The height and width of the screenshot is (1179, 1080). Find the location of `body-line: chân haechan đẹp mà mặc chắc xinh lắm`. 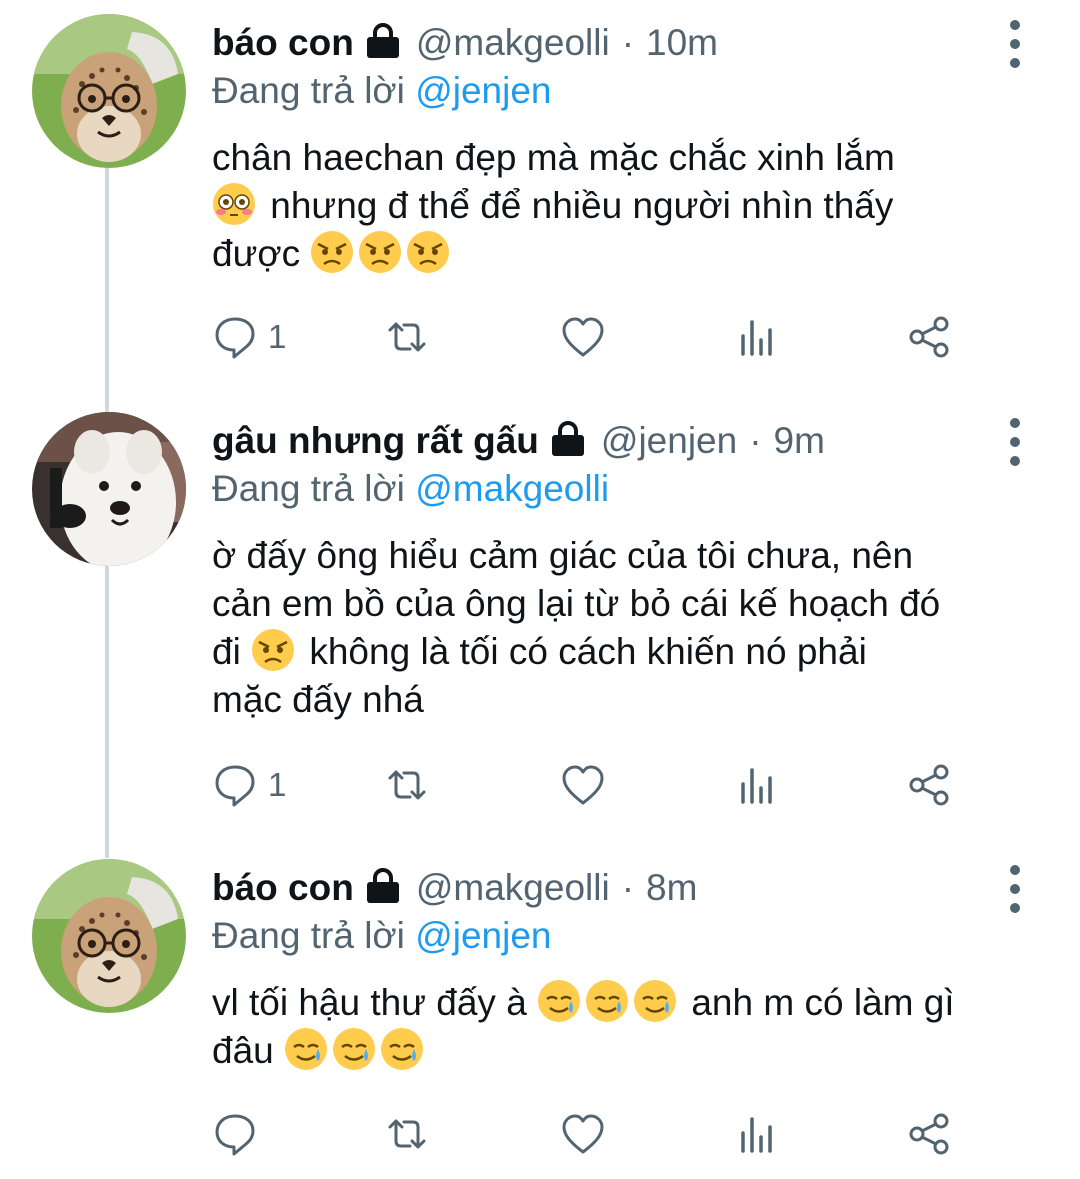

body-line: chân haechan đẹp mà mặc chắc xinh lắm is located at coordinates (553, 157).